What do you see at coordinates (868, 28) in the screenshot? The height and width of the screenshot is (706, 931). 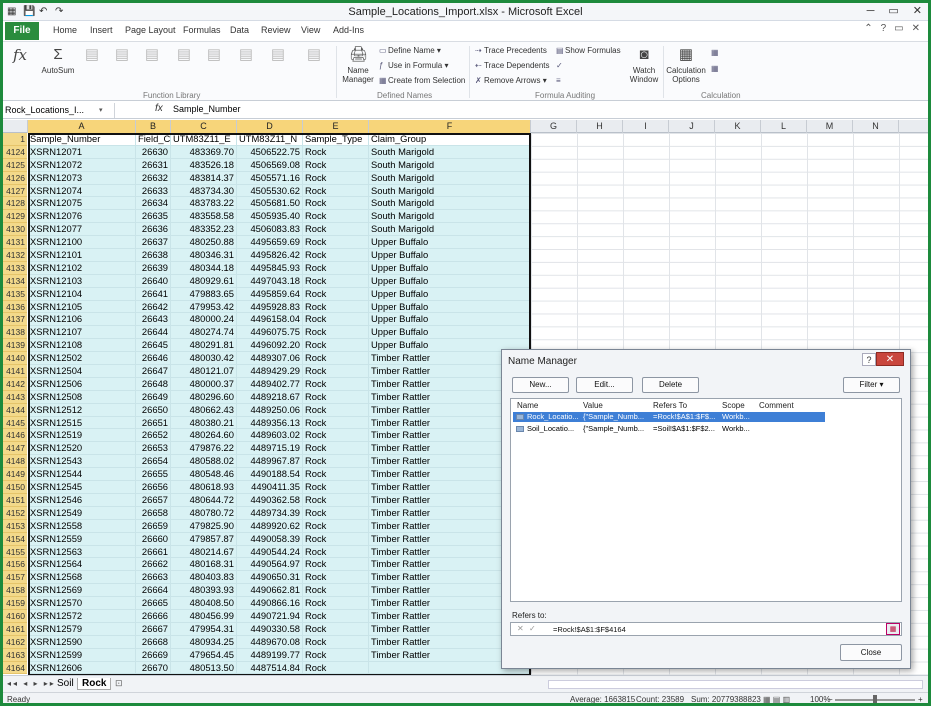 I see `minimize-ribbon-icon: ⌃` at bounding box center [868, 28].